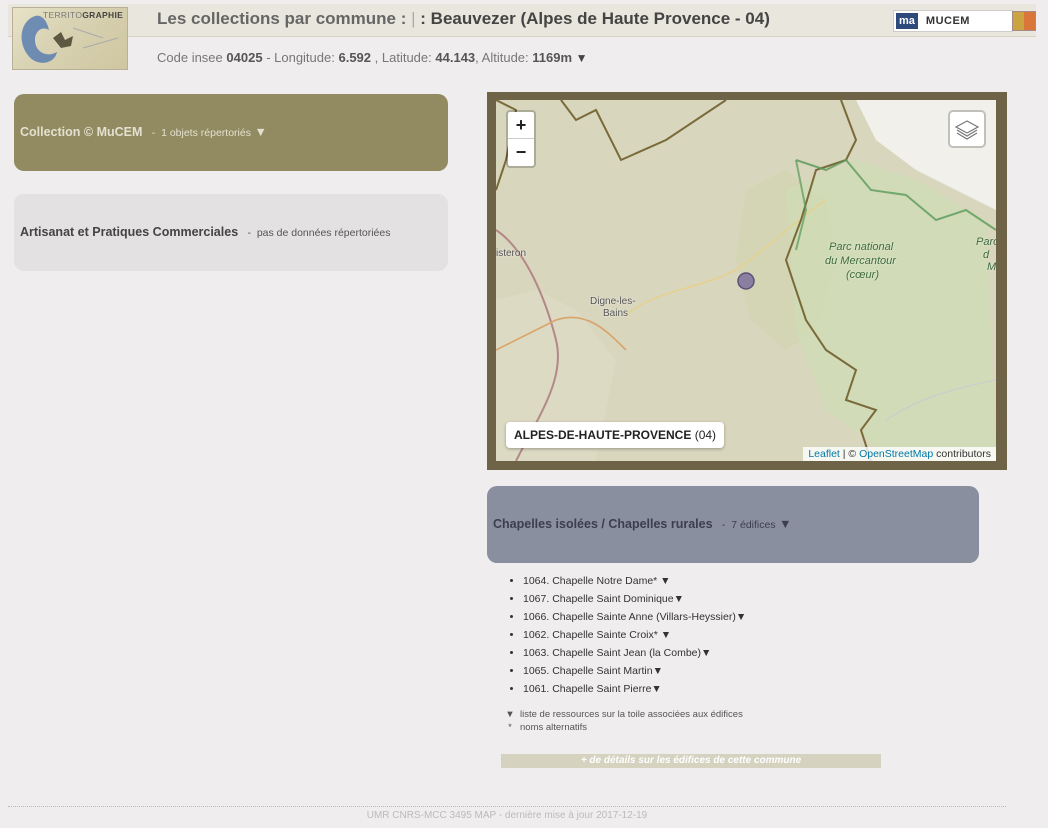  Describe the element at coordinates (521, 152) in the screenshot. I see `zoom-out-button: −` at that location.